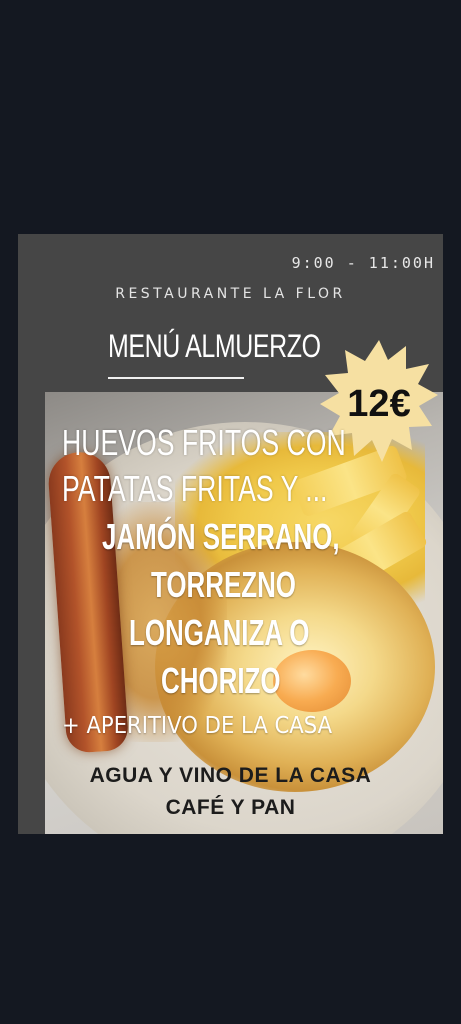  Describe the element at coordinates (221, 680) in the screenshot. I see `extra-chorizo: CHORIZO` at that location.